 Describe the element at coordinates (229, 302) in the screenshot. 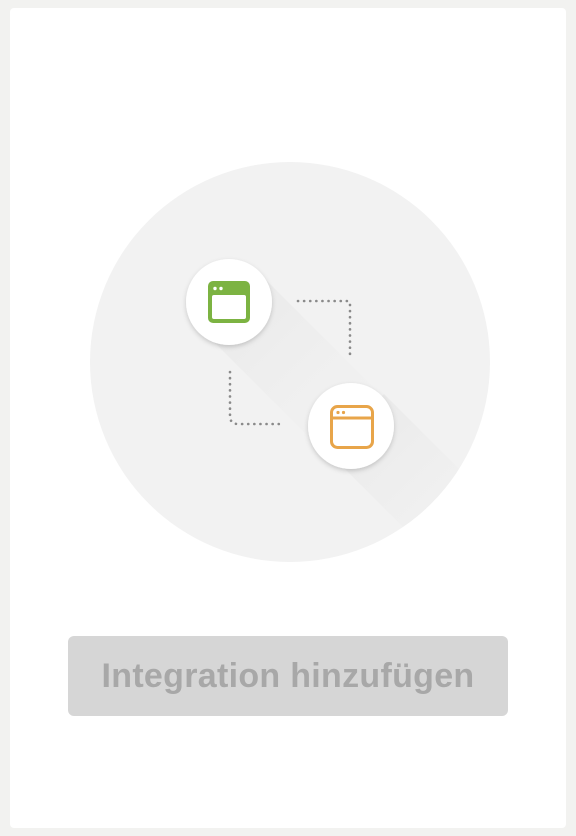

I see `browser-window-icon-green` at that location.